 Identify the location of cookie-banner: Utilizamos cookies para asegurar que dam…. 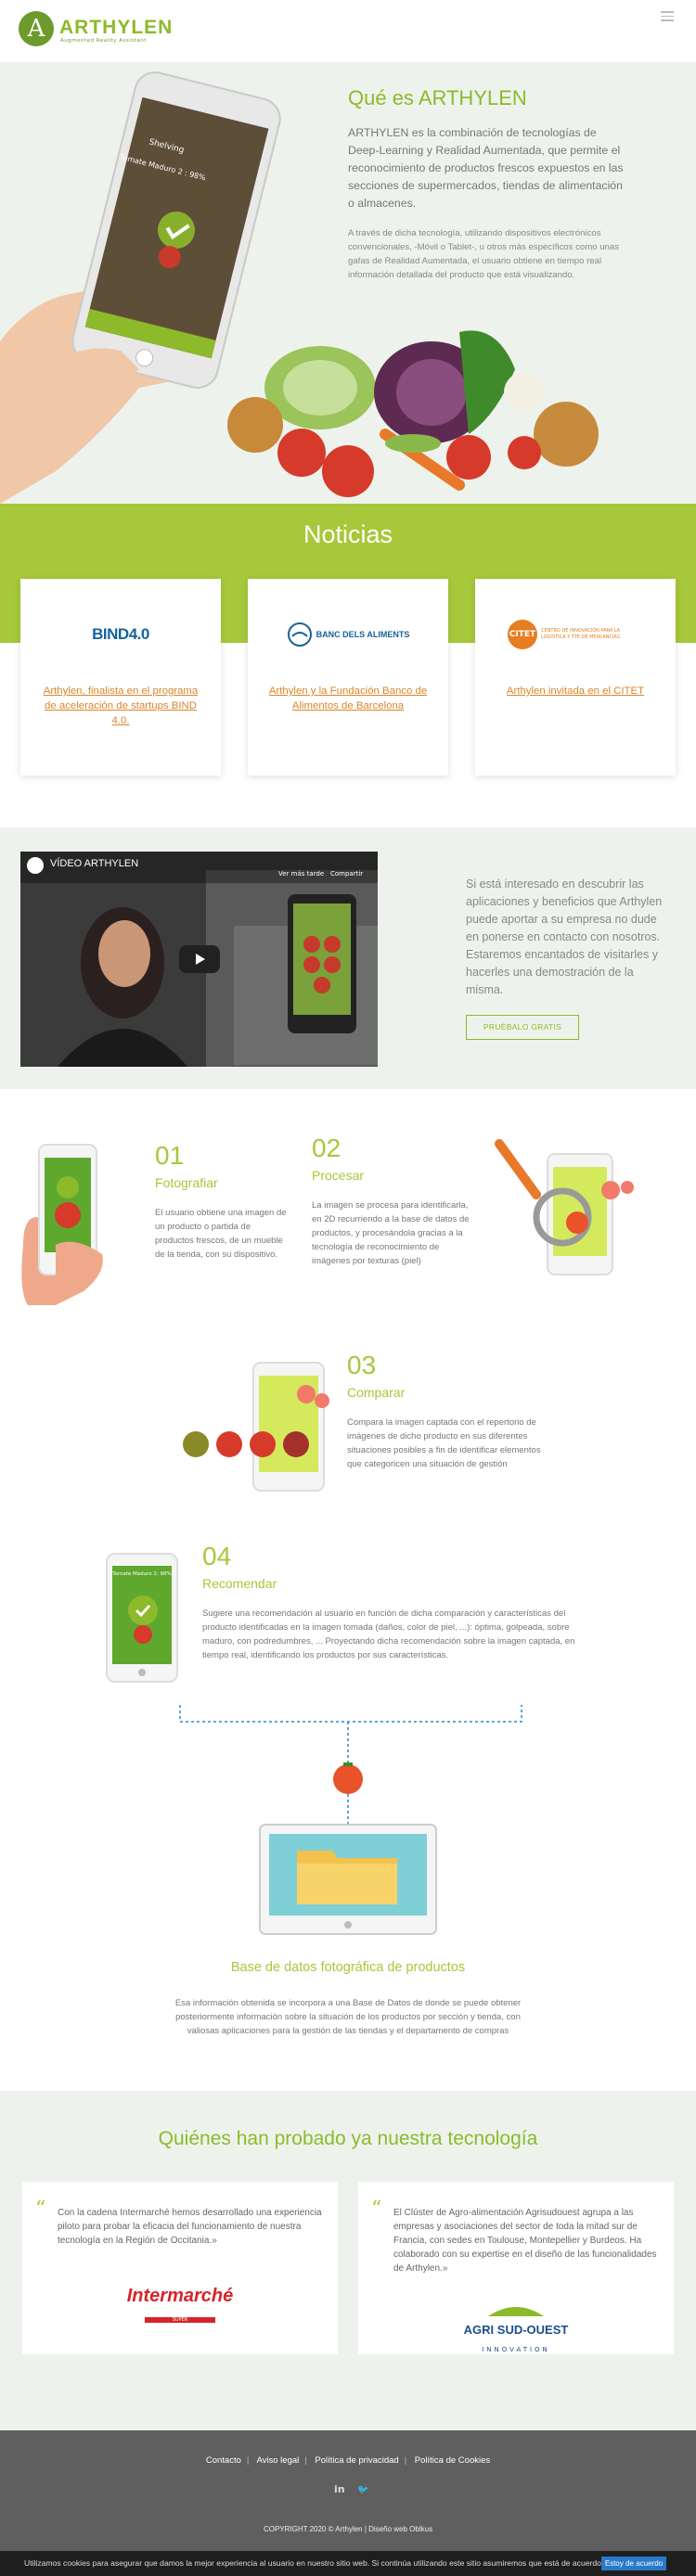
(348, 2563).